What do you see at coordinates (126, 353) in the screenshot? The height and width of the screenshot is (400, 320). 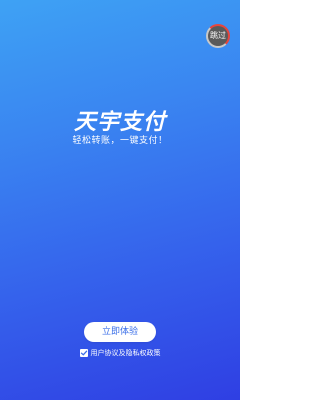 I see `agreement-link: 用户协议及隐私权政策` at bounding box center [126, 353].